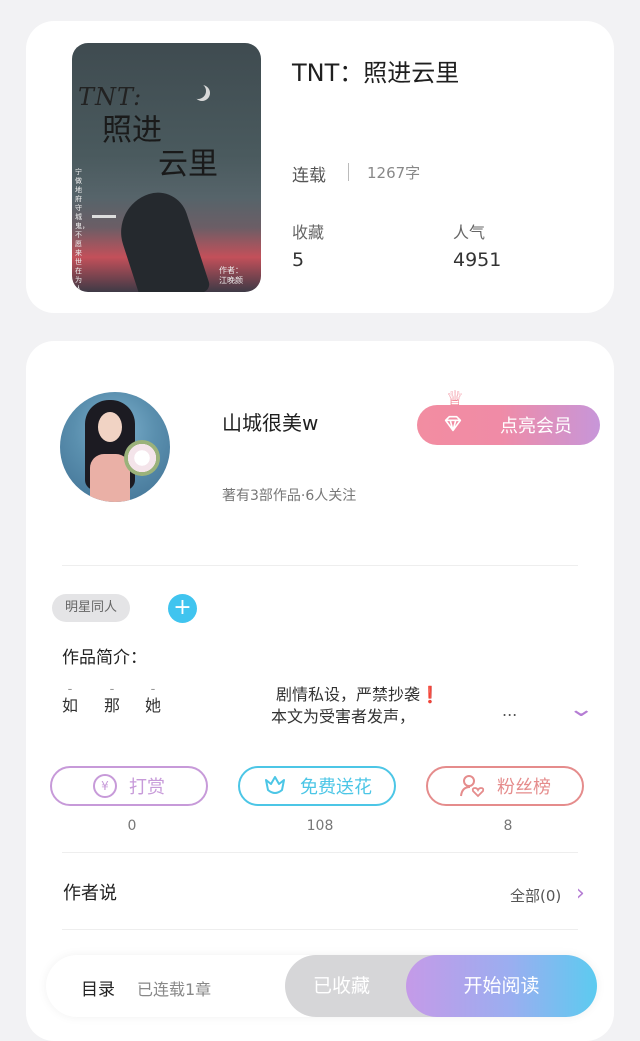  What do you see at coordinates (309, 176) in the screenshot?
I see `serial-status: 连载` at bounding box center [309, 176].